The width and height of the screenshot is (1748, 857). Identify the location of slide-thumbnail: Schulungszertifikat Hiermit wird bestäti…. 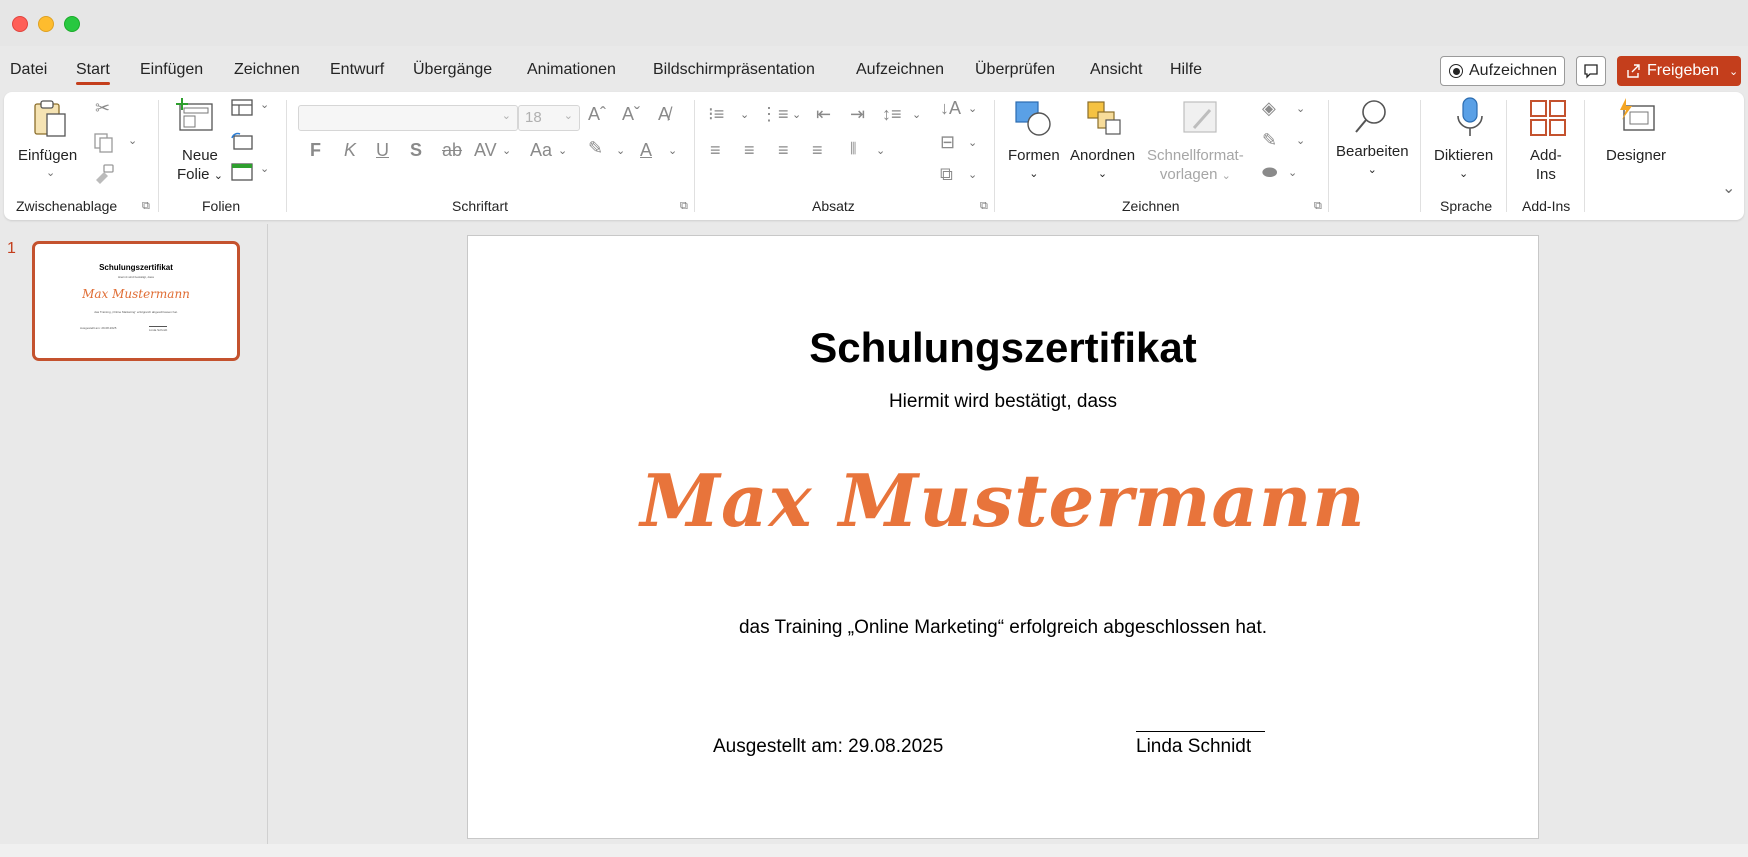
(136, 301).